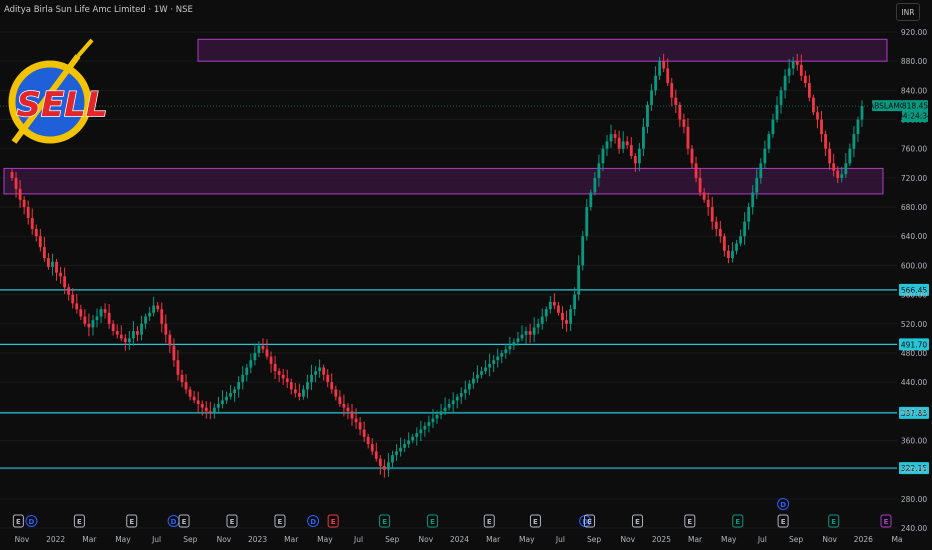  I want to click on time-tick: 2024, so click(459, 539).